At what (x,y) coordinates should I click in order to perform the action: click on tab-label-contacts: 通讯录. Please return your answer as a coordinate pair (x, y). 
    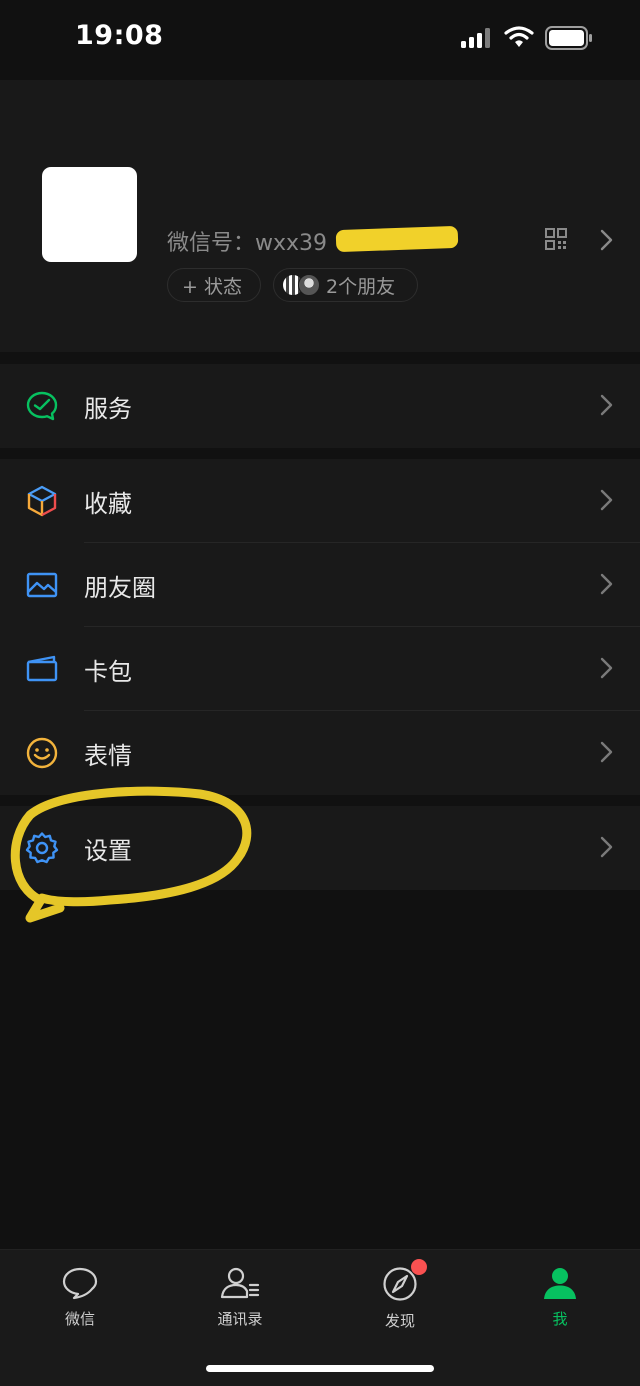
    Looking at the image, I should click on (240, 1319).